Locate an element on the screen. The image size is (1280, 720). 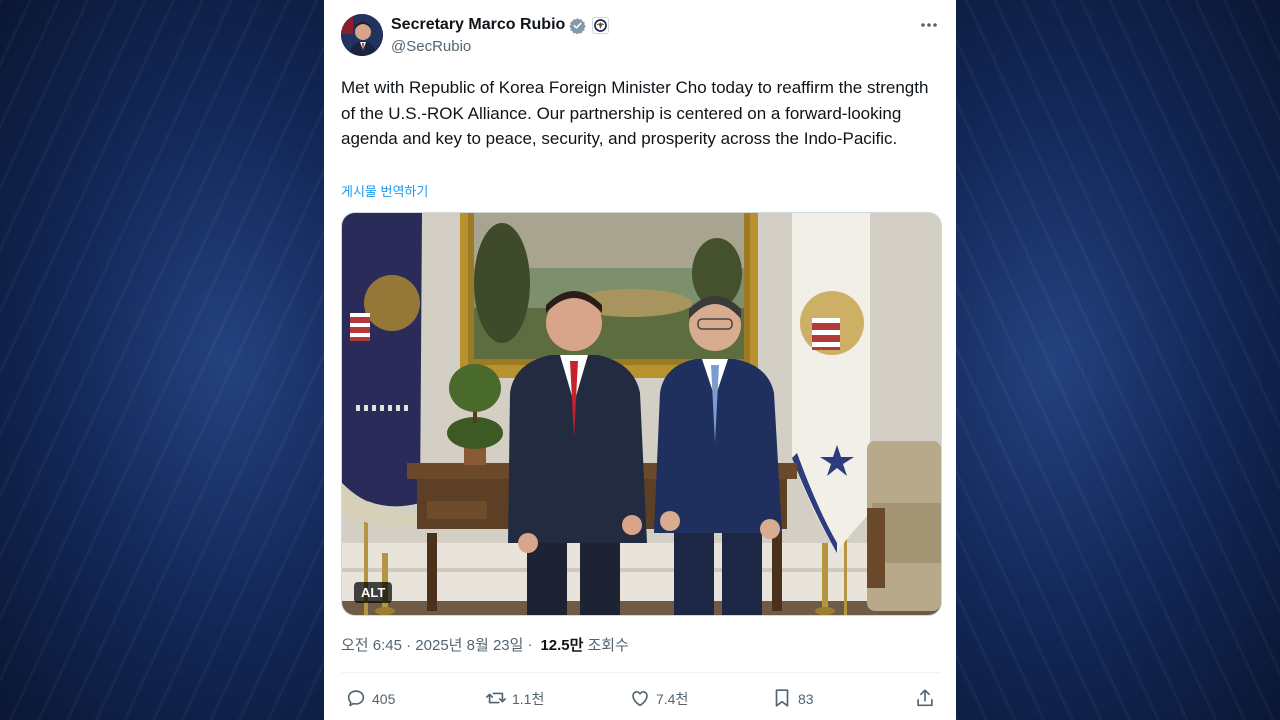
action-bar: 405 1.1천 7.4천 83 is located at coordinates (640, 699).